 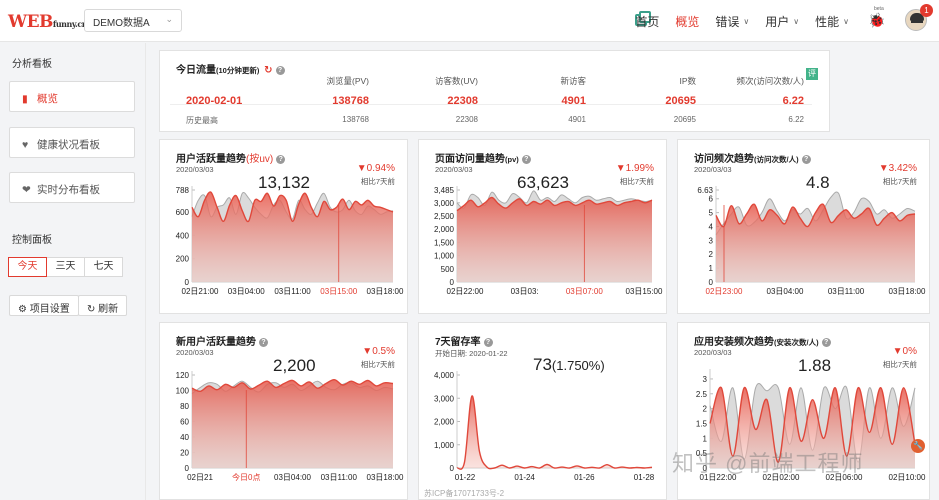 I want to click on y-tick-label: 1,500, so click(x=444, y=242).